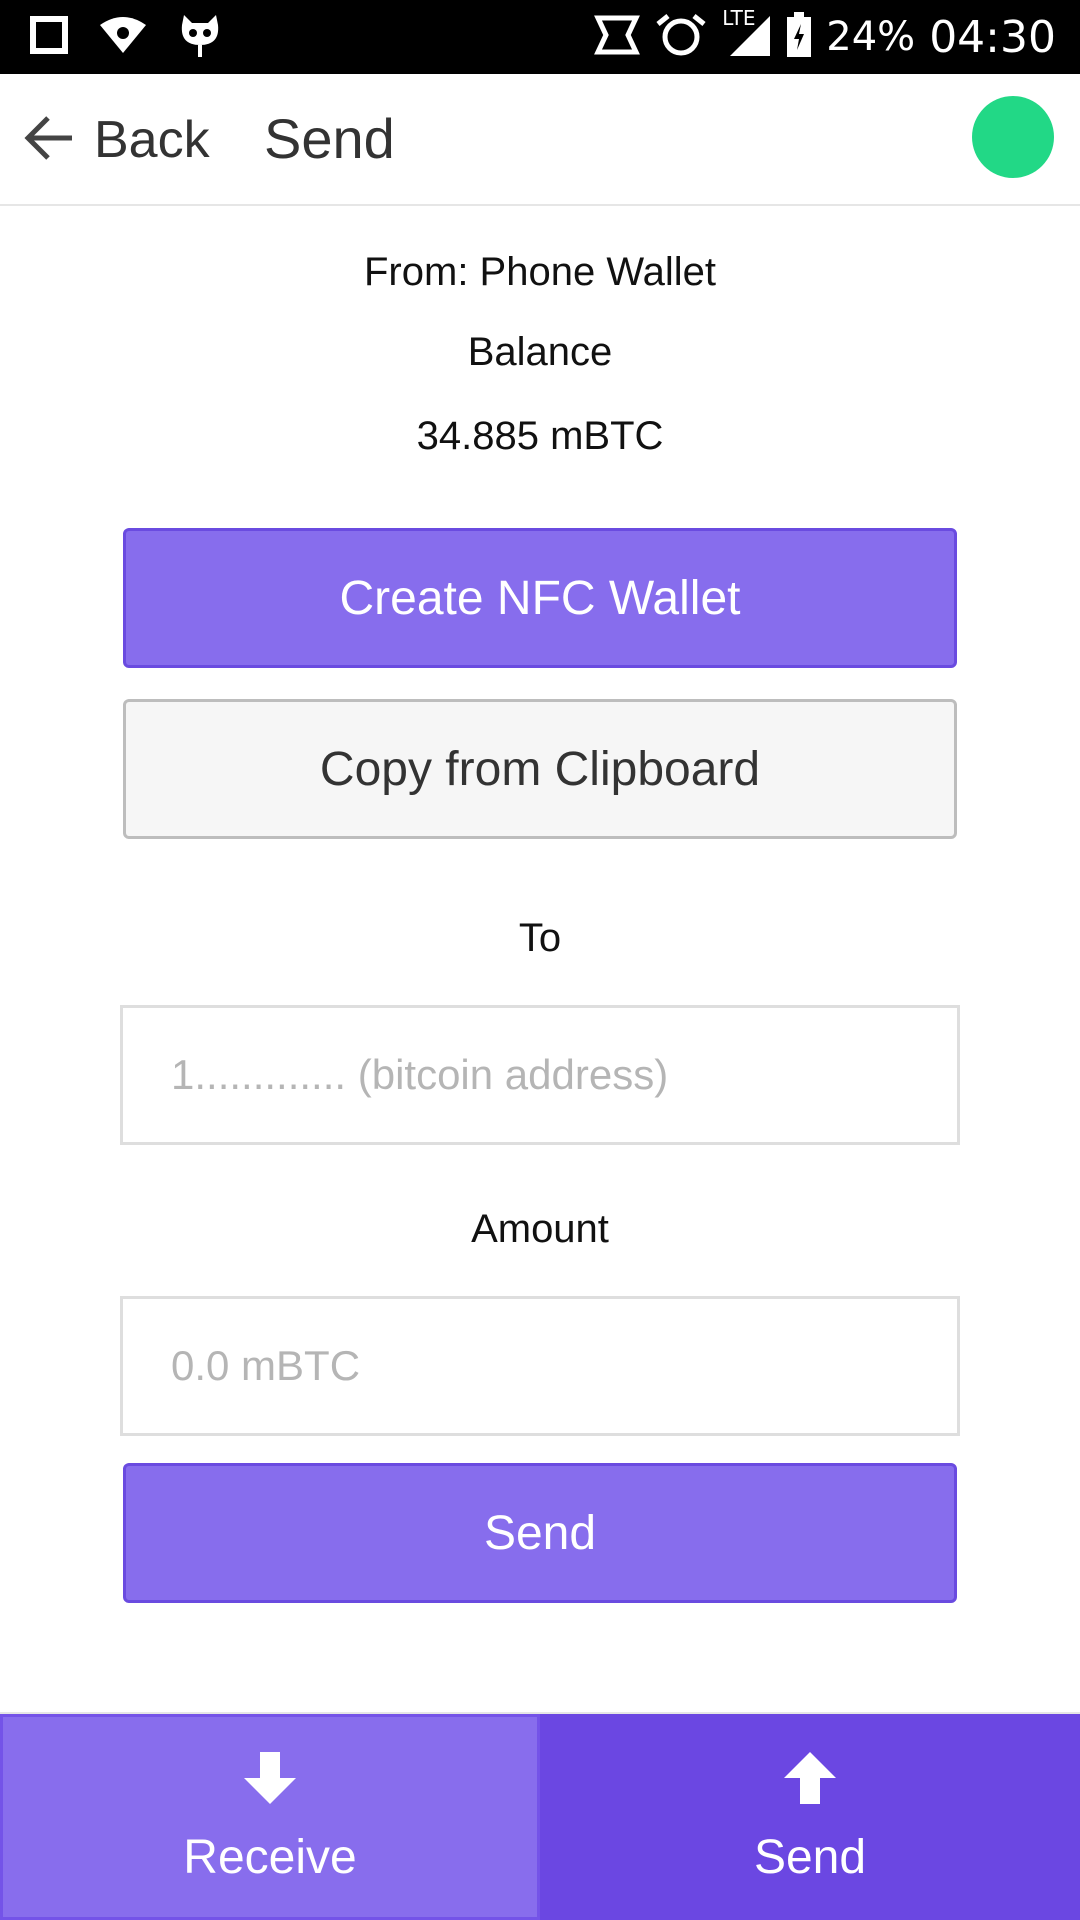  What do you see at coordinates (540, 1366) in the screenshot?
I see `amount-input` at bounding box center [540, 1366].